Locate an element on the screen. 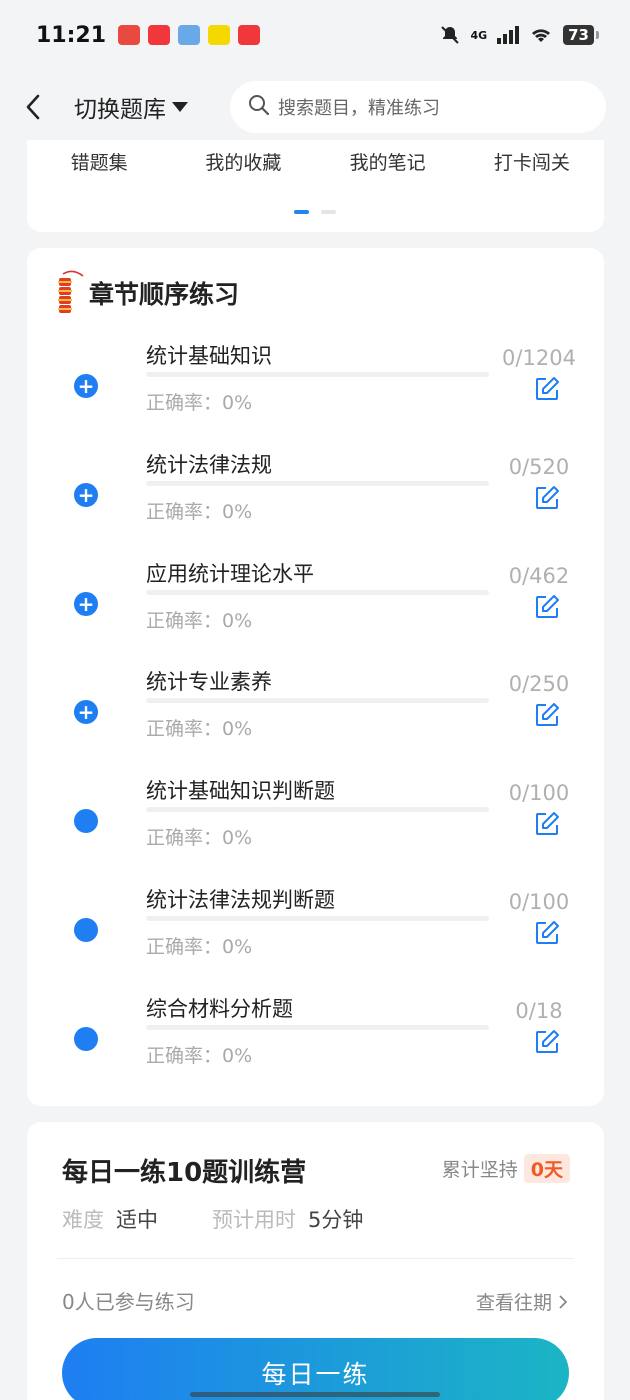  status-right: 4G 73 is located at coordinates (519, 35).